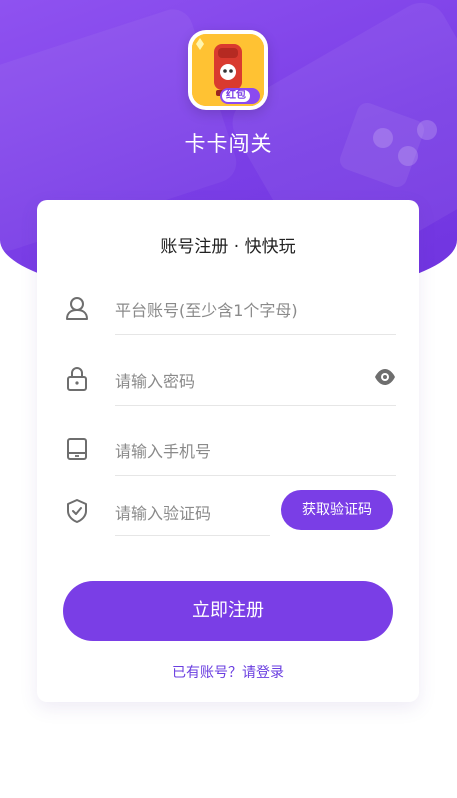 The width and height of the screenshot is (457, 798). What do you see at coordinates (385, 377) in the screenshot?
I see `eye-icon` at bounding box center [385, 377].